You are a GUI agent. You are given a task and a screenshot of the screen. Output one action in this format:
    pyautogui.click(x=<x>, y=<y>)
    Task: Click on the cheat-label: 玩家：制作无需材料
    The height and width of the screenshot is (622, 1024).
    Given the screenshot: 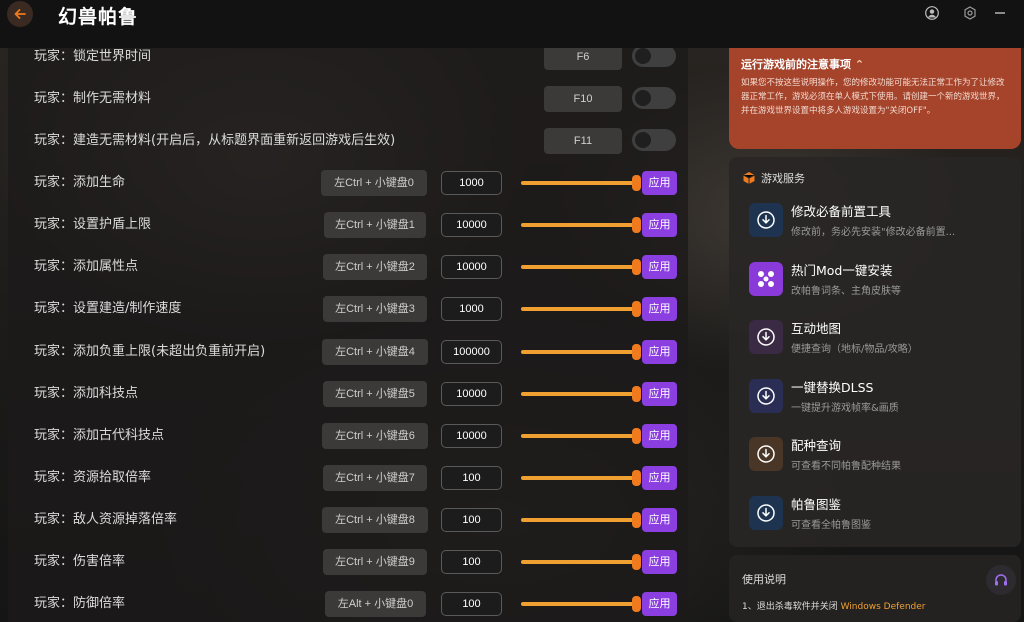 What is the action you would take?
    pyautogui.click(x=93, y=98)
    